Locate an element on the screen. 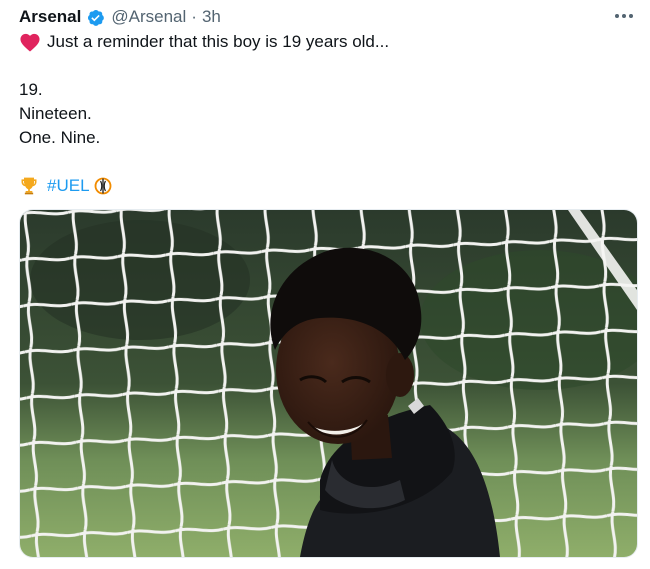 The width and height of the screenshot is (650, 569). author-handle: @Arsenal is located at coordinates (148, 17).